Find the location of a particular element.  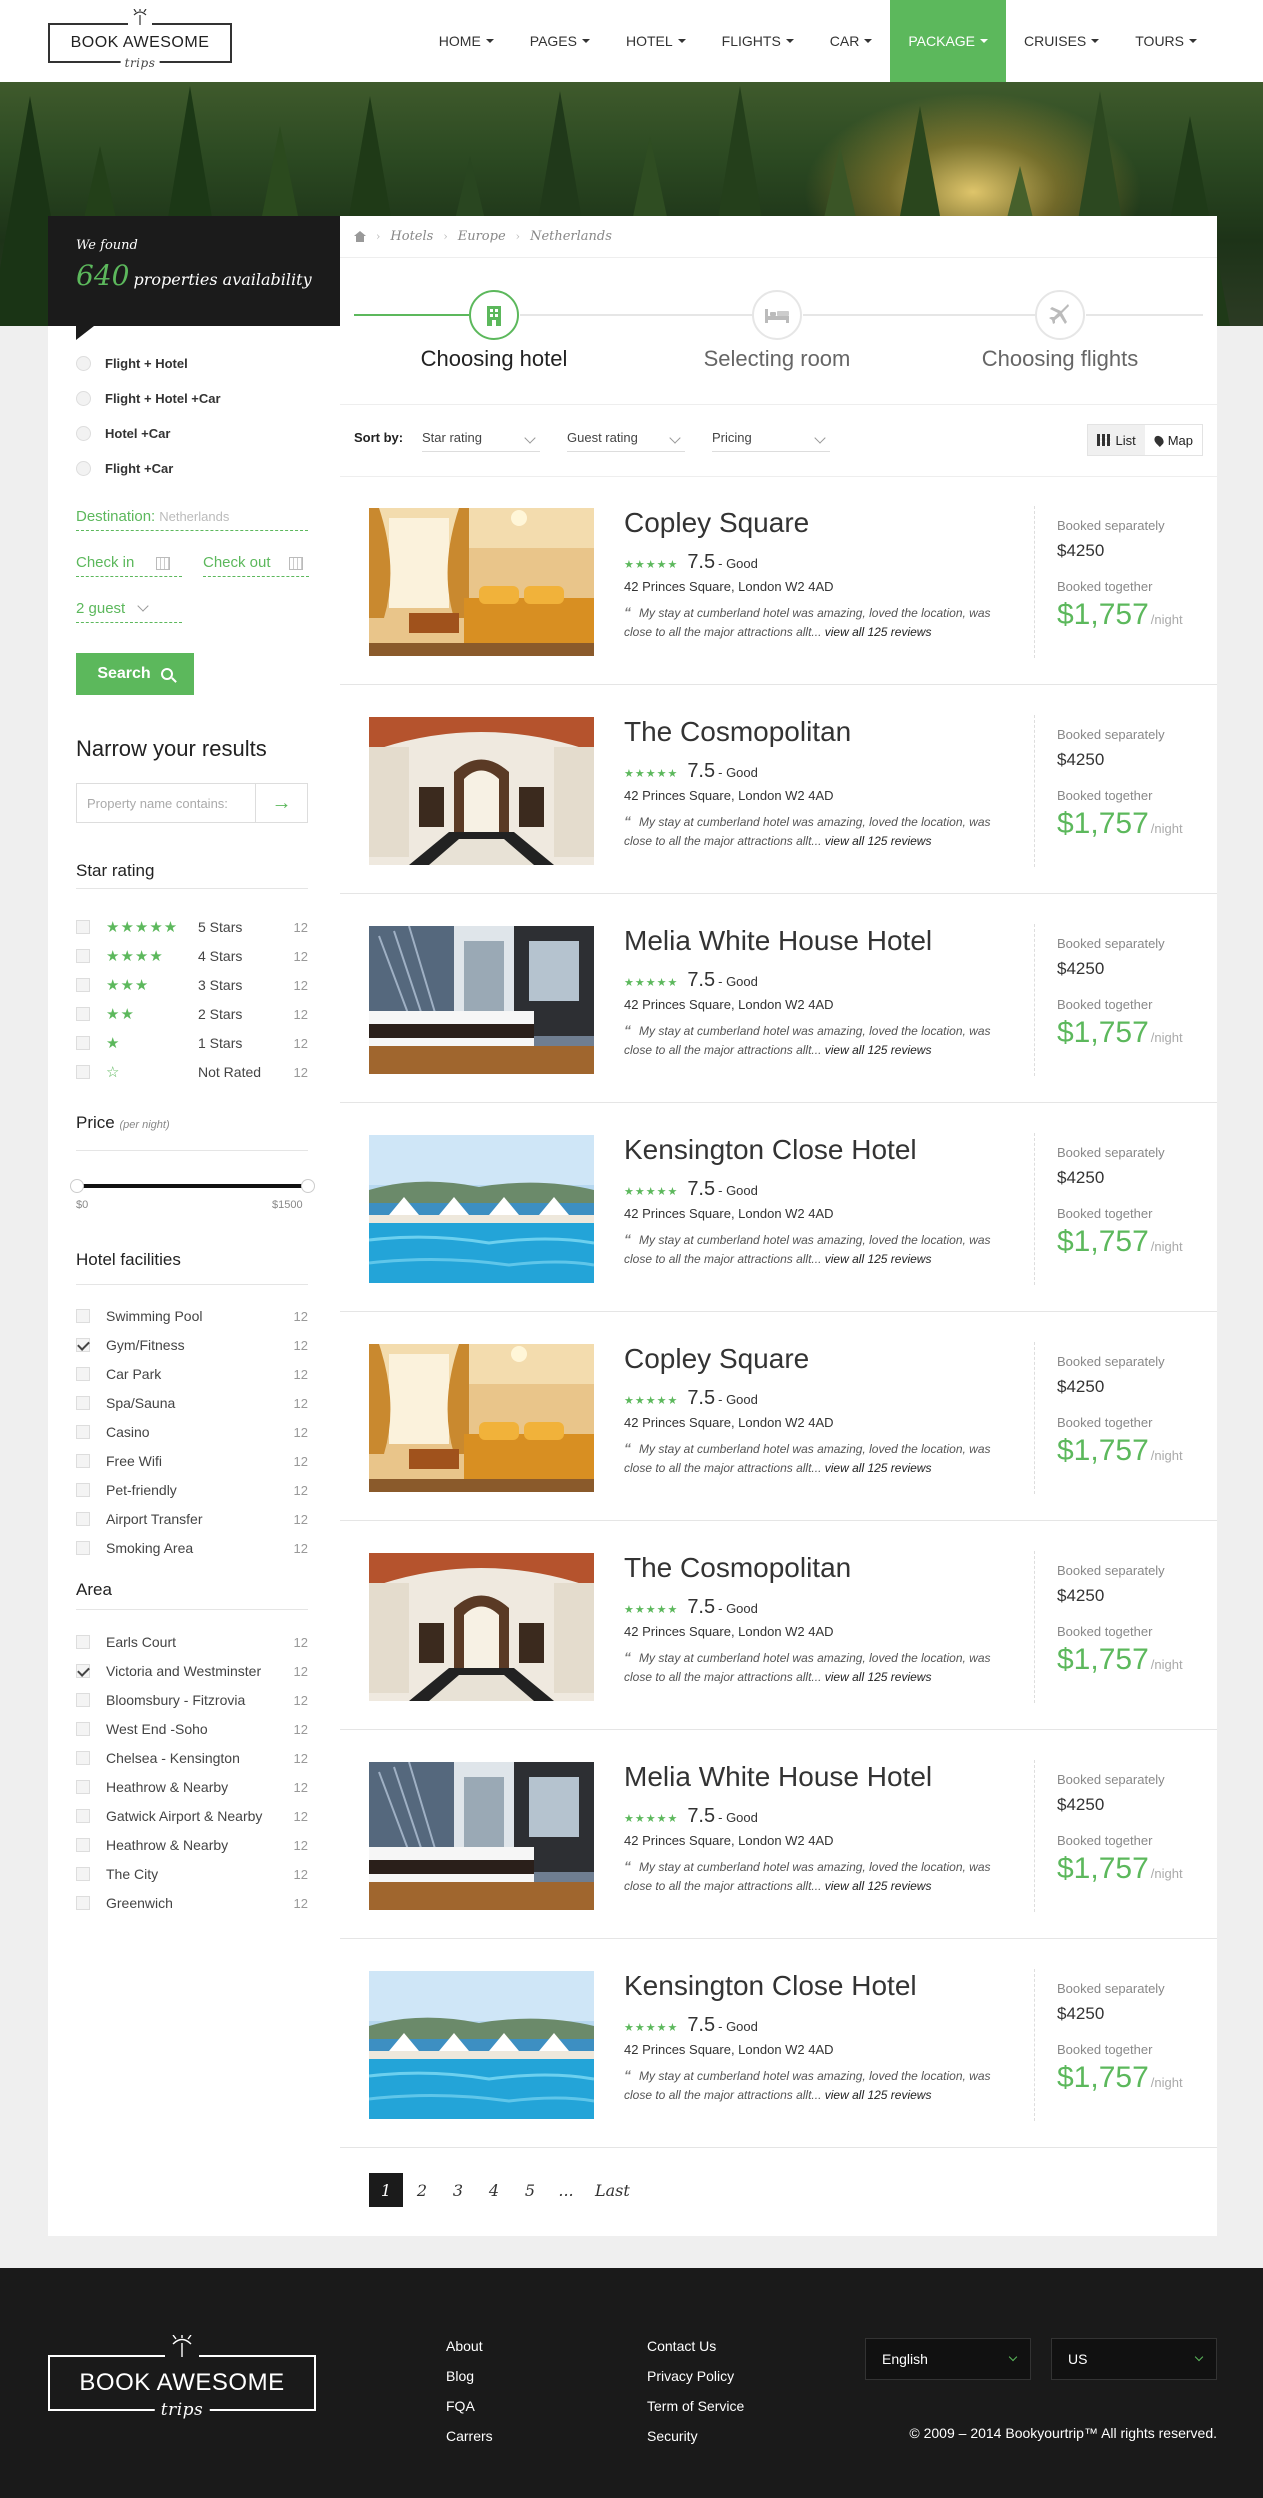

price-slider is located at coordinates (192, 1186).